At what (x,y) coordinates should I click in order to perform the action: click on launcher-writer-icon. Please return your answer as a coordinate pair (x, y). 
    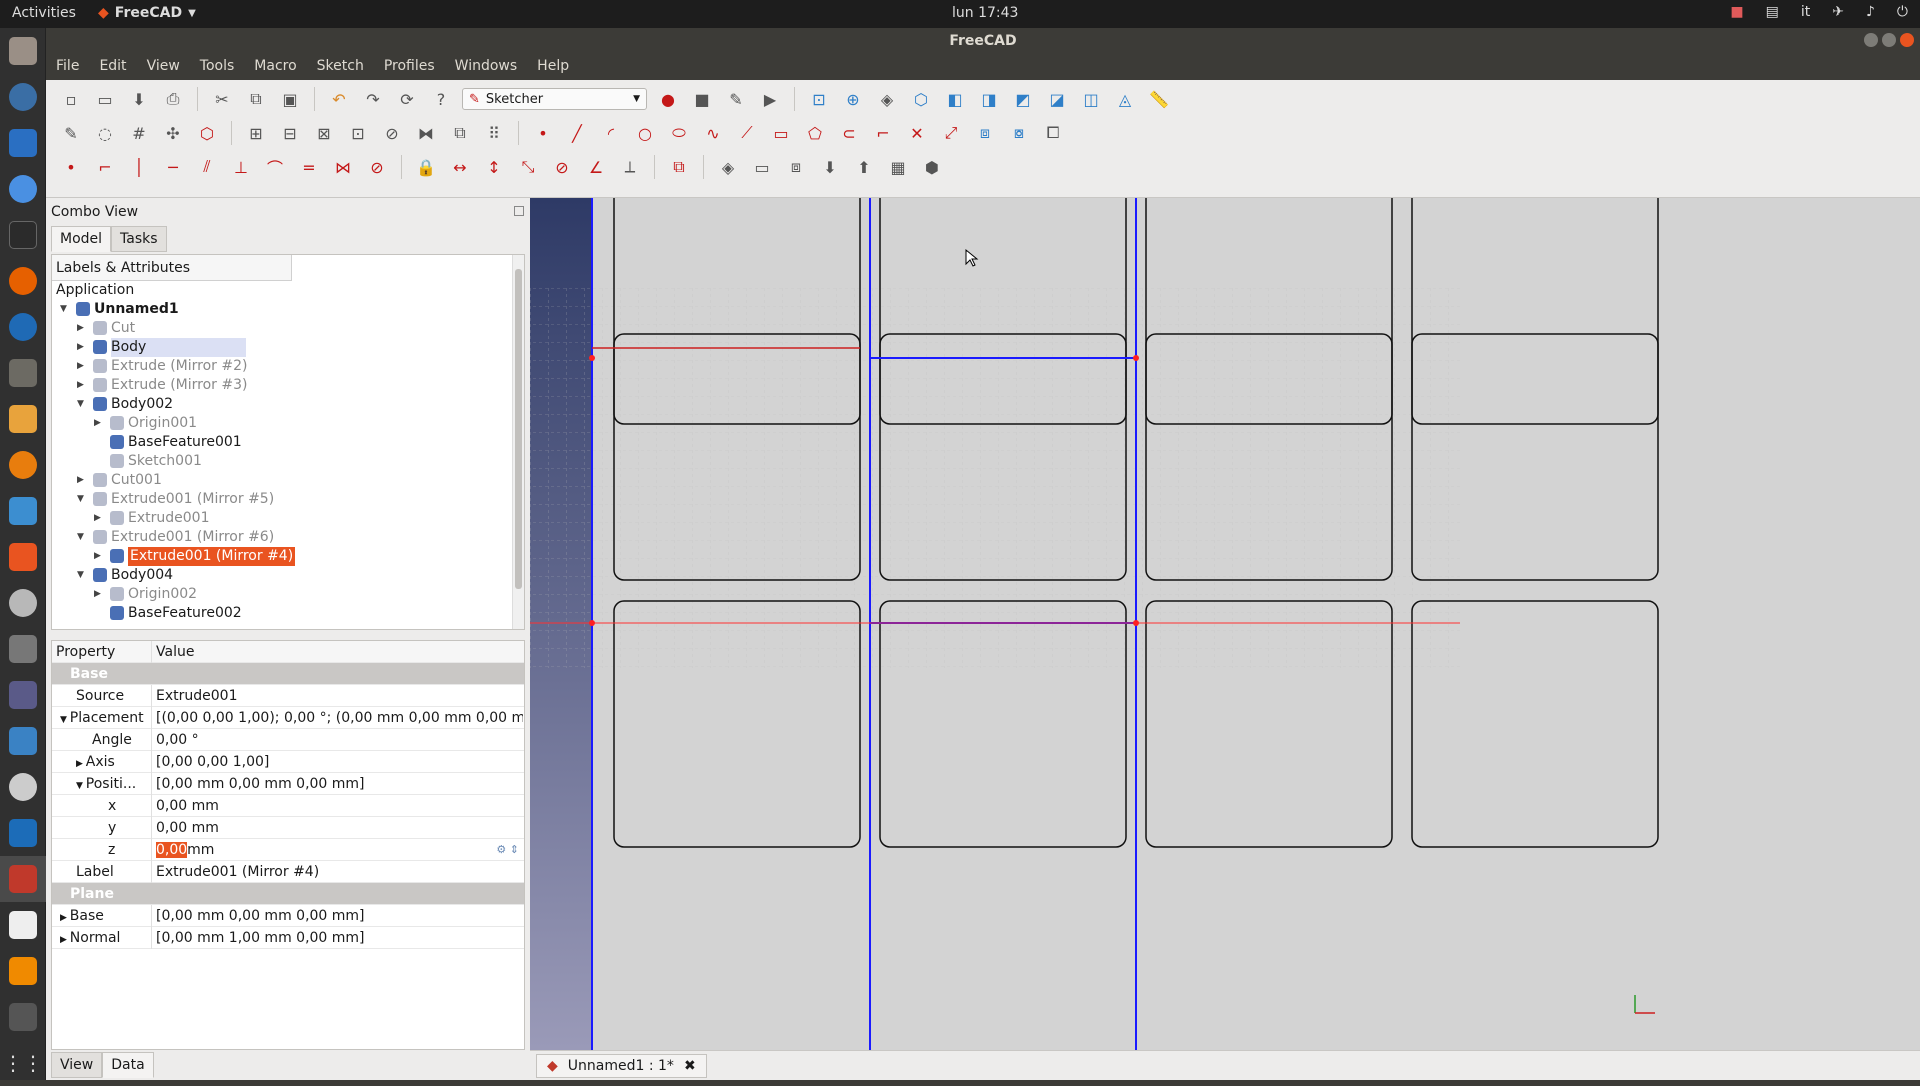
    Looking at the image, I should click on (23, 143).